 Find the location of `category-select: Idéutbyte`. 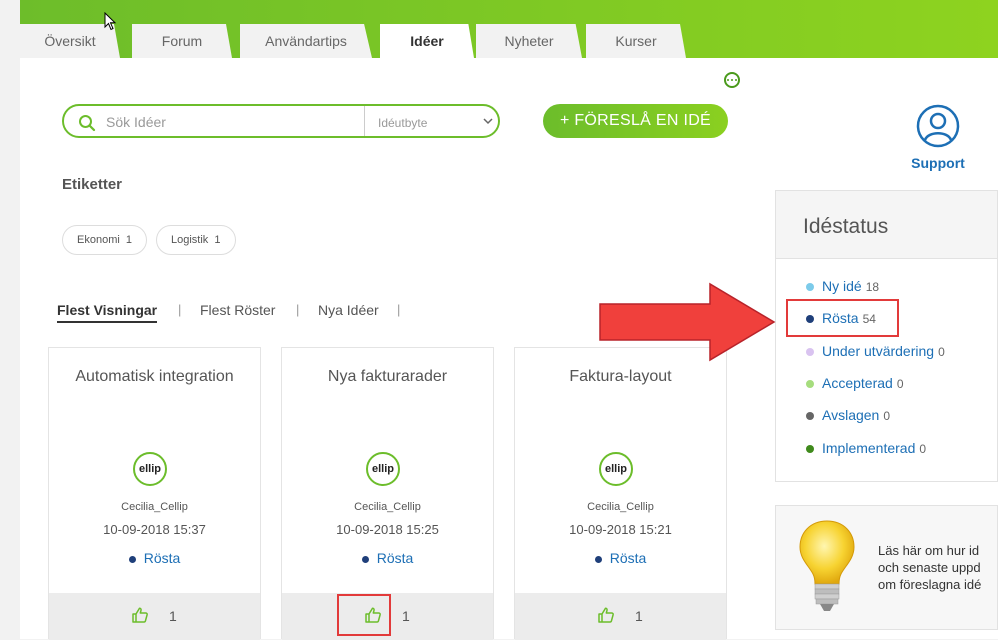

category-select: Idéutbyte is located at coordinates (402, 123).